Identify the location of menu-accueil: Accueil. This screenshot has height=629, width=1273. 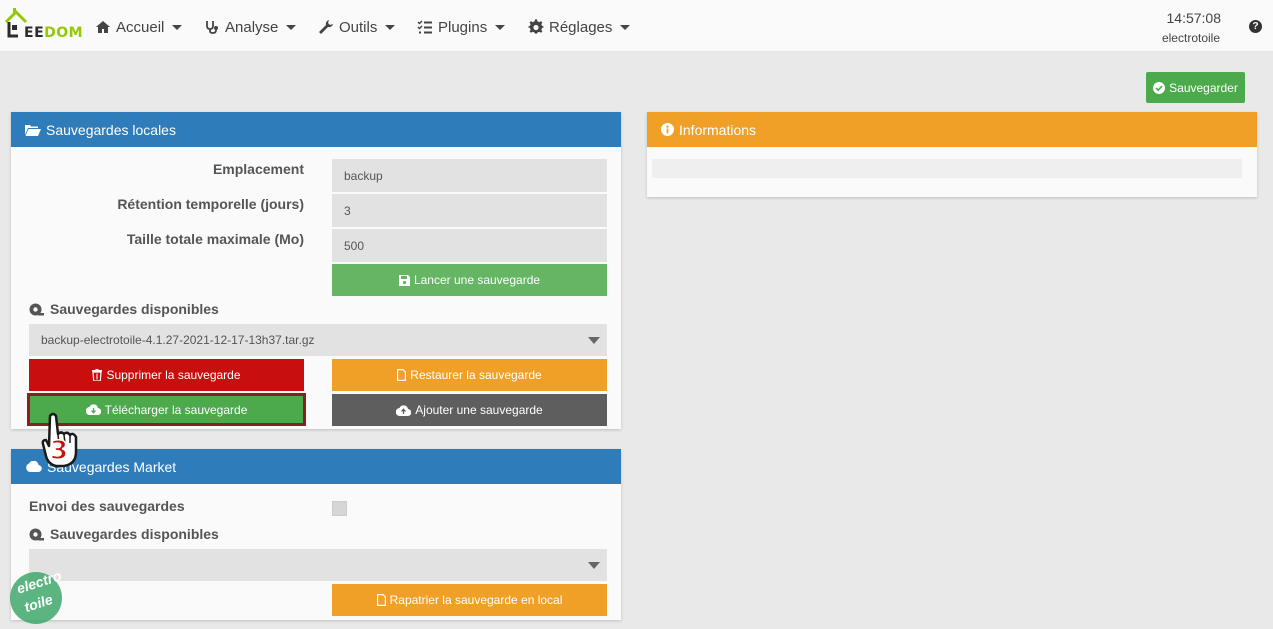
(139, 27).